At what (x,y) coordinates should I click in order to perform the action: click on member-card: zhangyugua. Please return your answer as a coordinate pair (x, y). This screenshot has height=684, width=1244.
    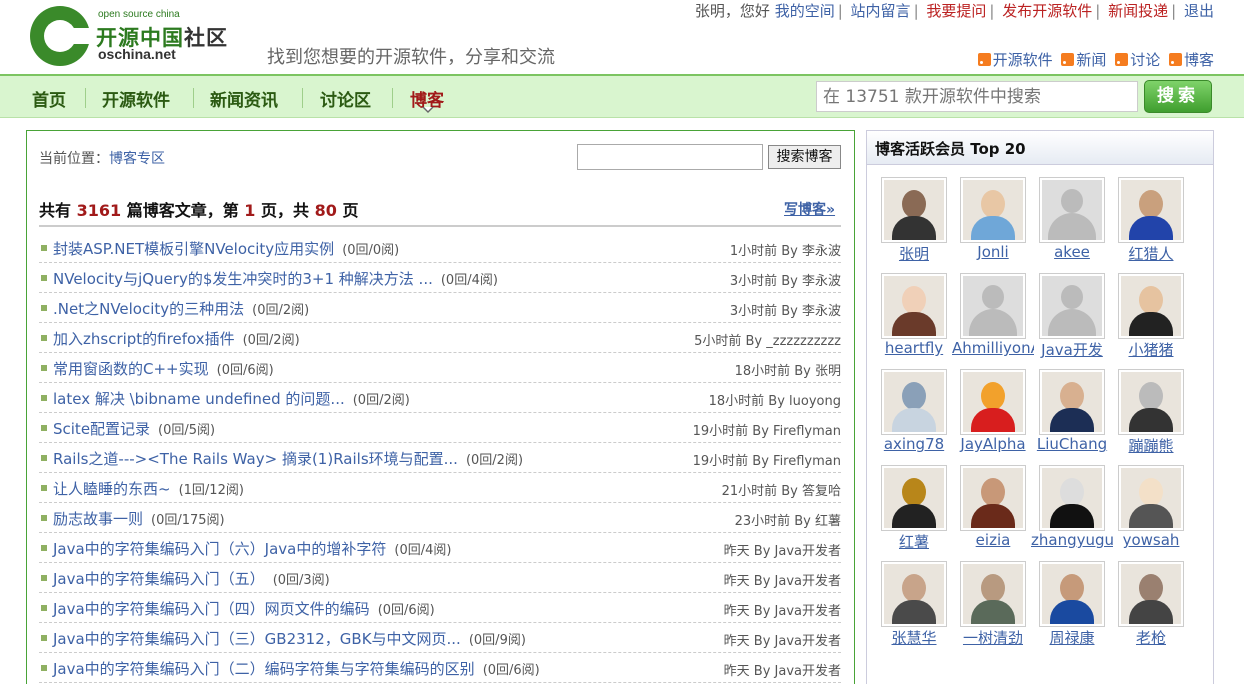
    Looking at the image, I should click on (1072, 513).